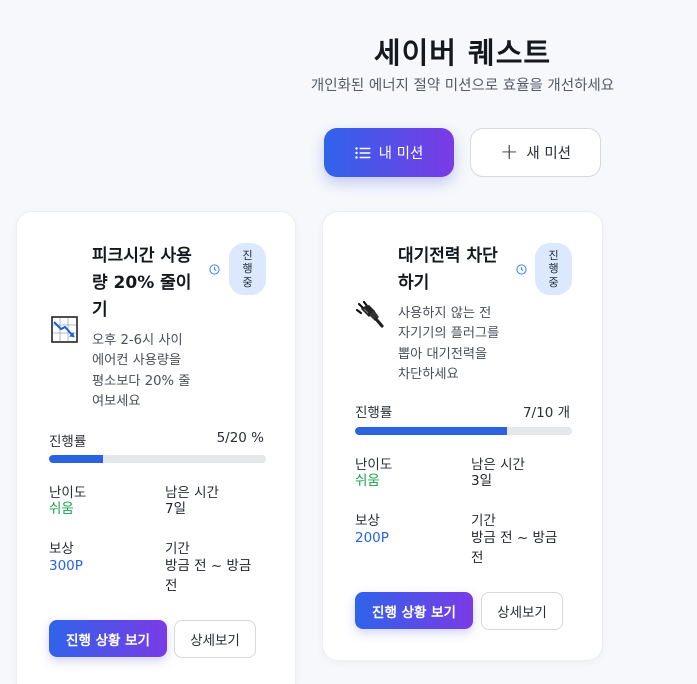 This screenshot has height=684, width=697. I want to click on chart-down-icon, so click(64, 329).